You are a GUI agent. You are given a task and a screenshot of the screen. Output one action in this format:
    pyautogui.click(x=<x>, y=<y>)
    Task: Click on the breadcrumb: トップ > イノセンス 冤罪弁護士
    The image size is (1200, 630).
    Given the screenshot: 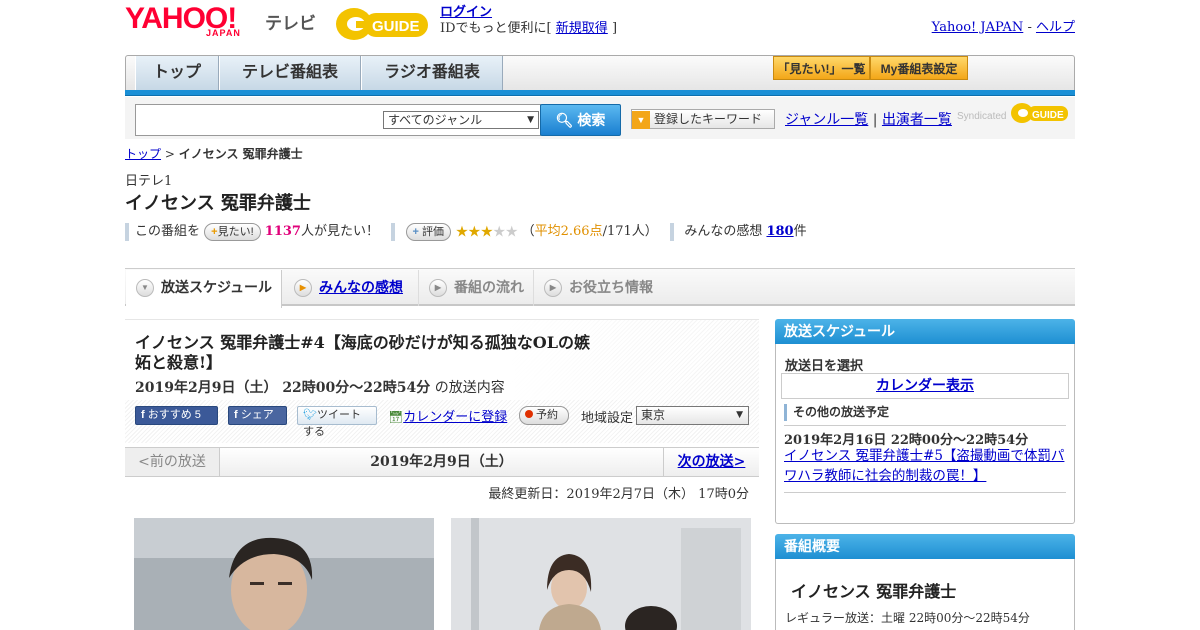 What is the action you would take?
    pyautogui.click(x=214, y=153)
    